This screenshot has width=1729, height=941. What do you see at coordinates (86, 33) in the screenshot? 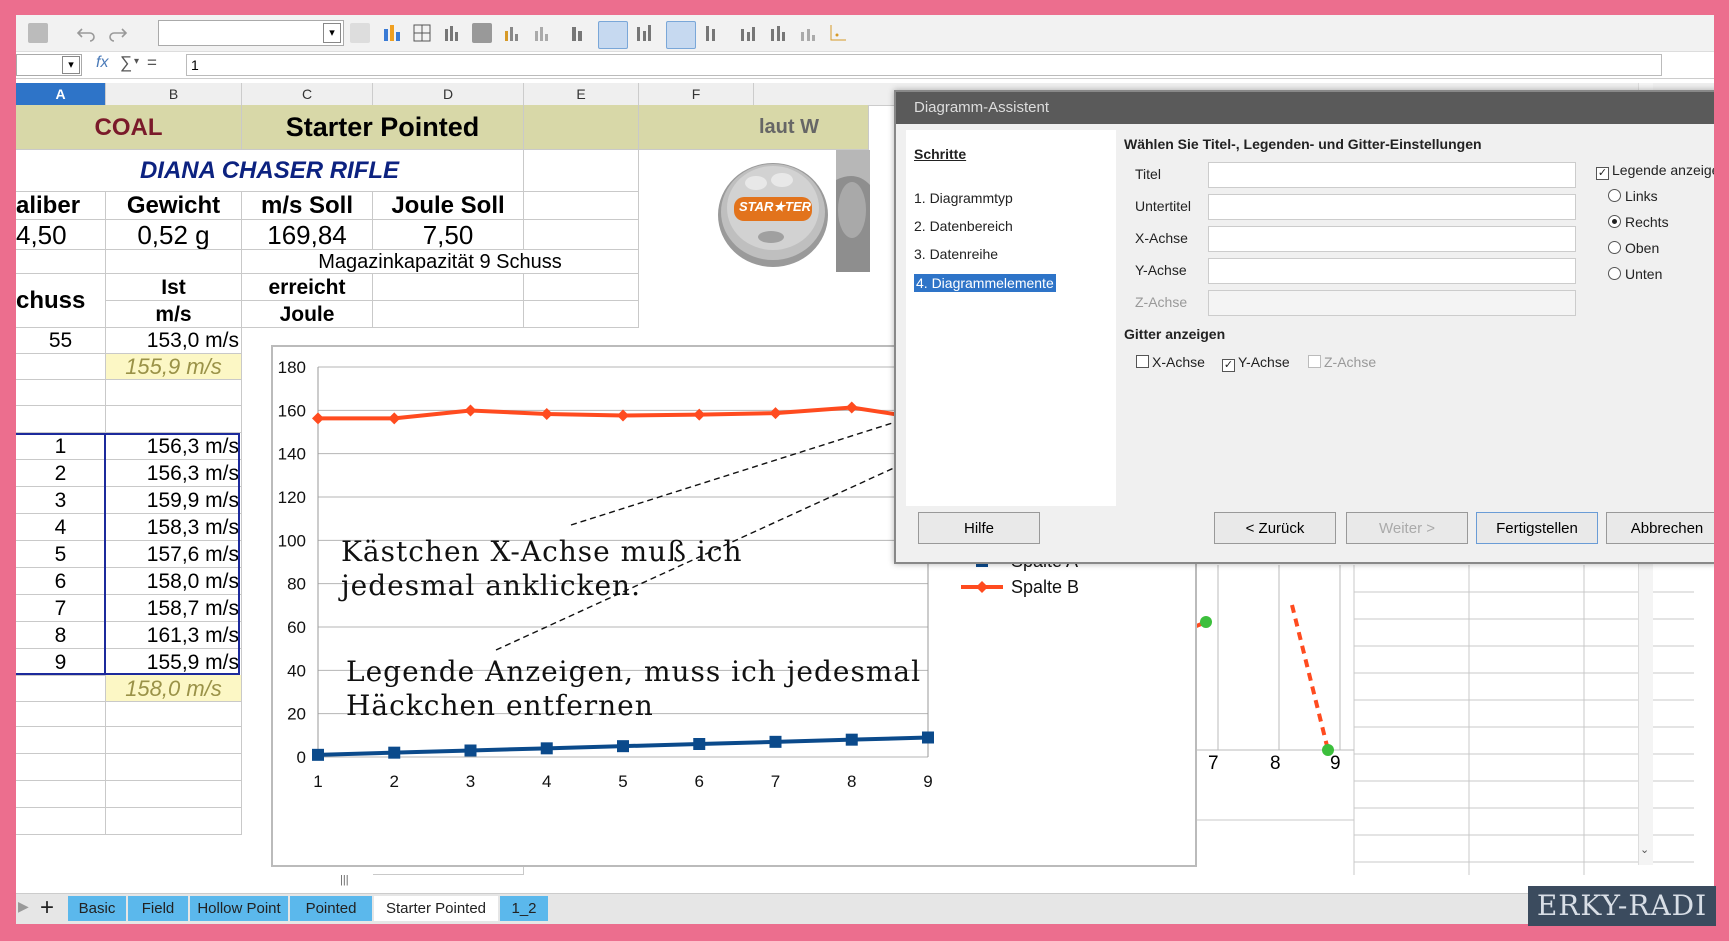
I see `undo-icon` at bounding box center [86, 33].